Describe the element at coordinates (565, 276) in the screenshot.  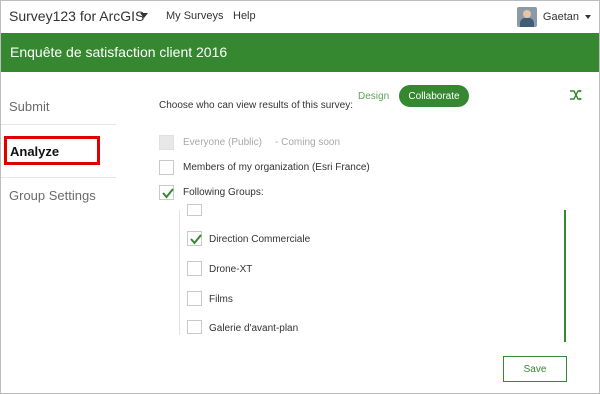
I see `groups-scrollbar` at that location.